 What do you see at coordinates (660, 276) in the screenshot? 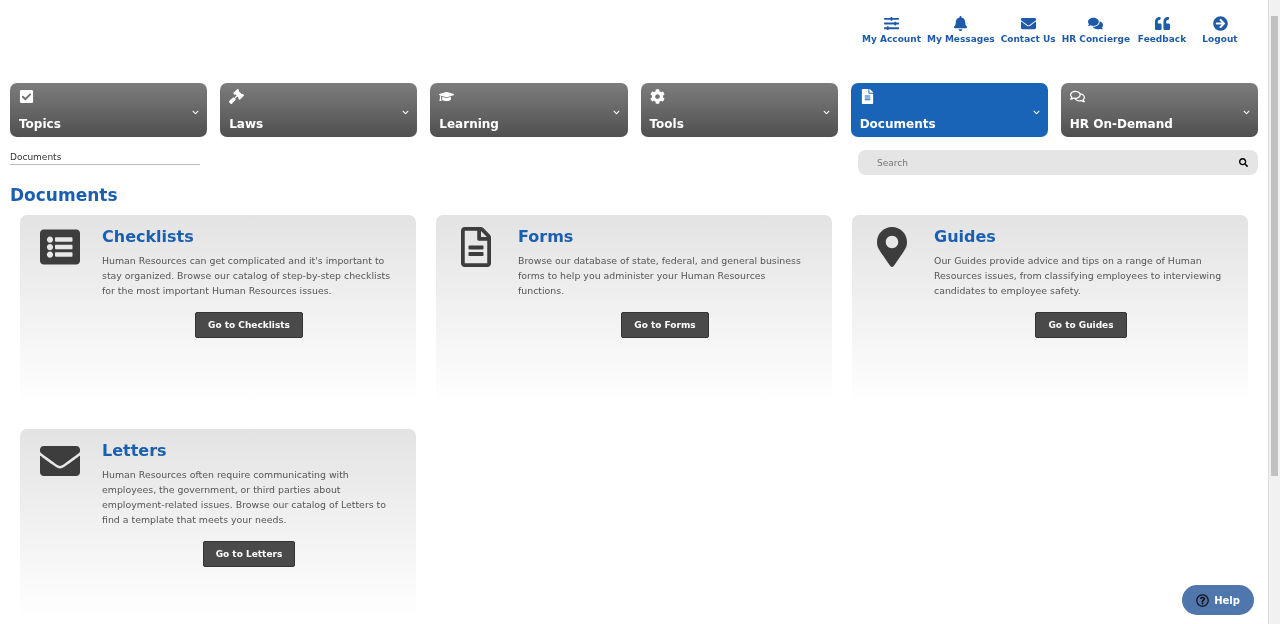
I see `card-description: Browse our database of state, federal, and general business forms to help you administer your Human Resources functions.` at bounding box center [660, 276].